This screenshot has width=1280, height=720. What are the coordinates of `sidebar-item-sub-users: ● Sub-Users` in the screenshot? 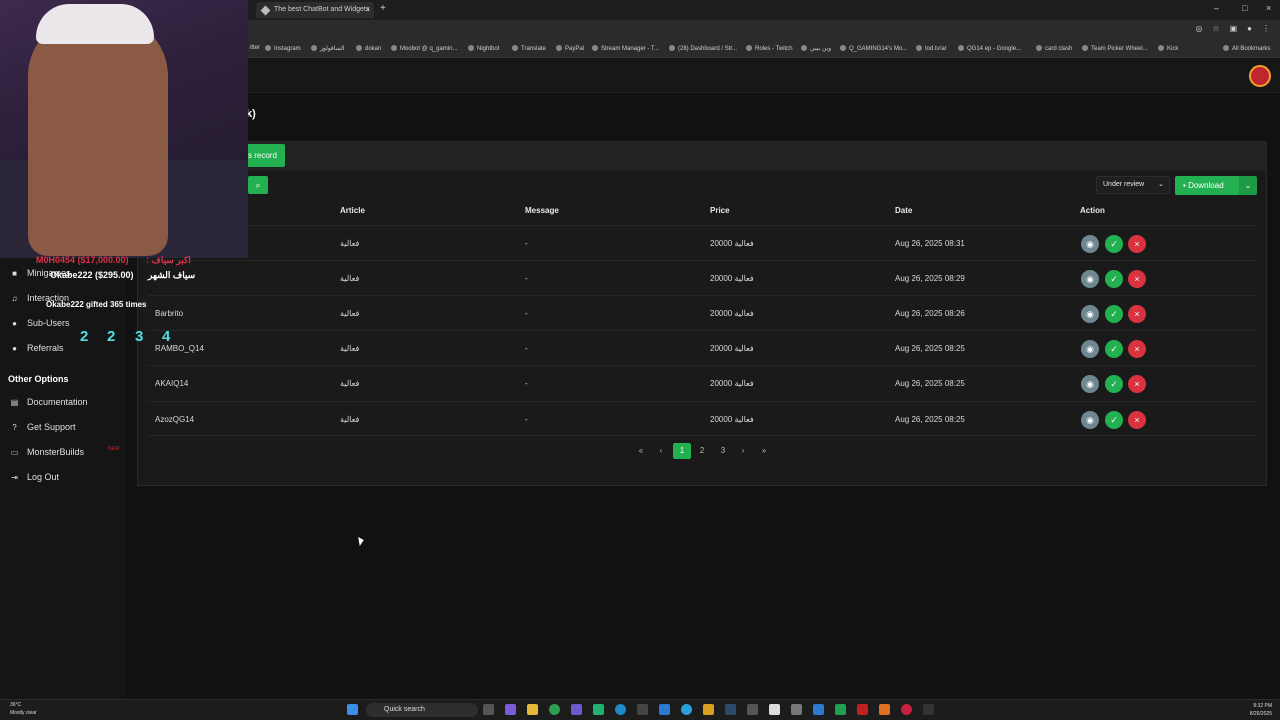 It's located at (39, 323).